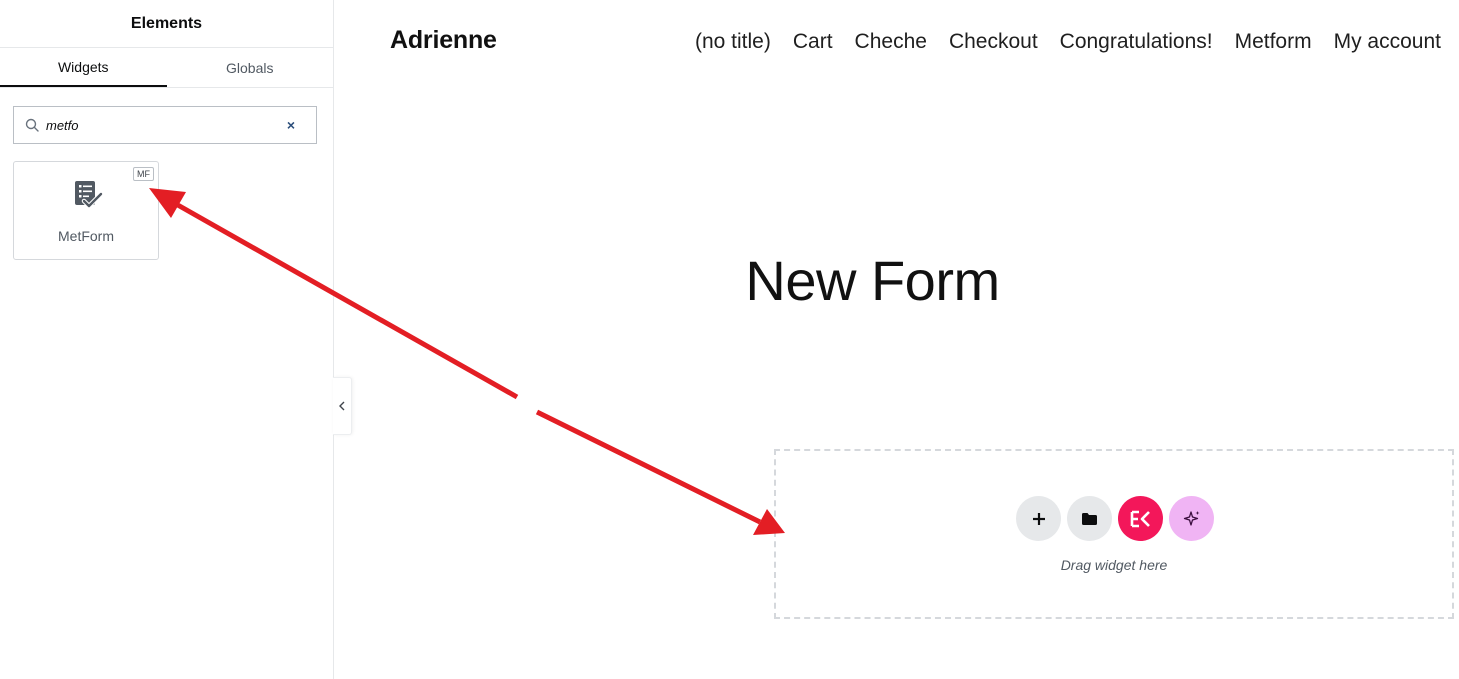 The height and width of the screenshot is (679, 1459). Describe the element at coordinates (1387, 42) in the screenshot. I see `nav-item-my-account: My account` at that location.